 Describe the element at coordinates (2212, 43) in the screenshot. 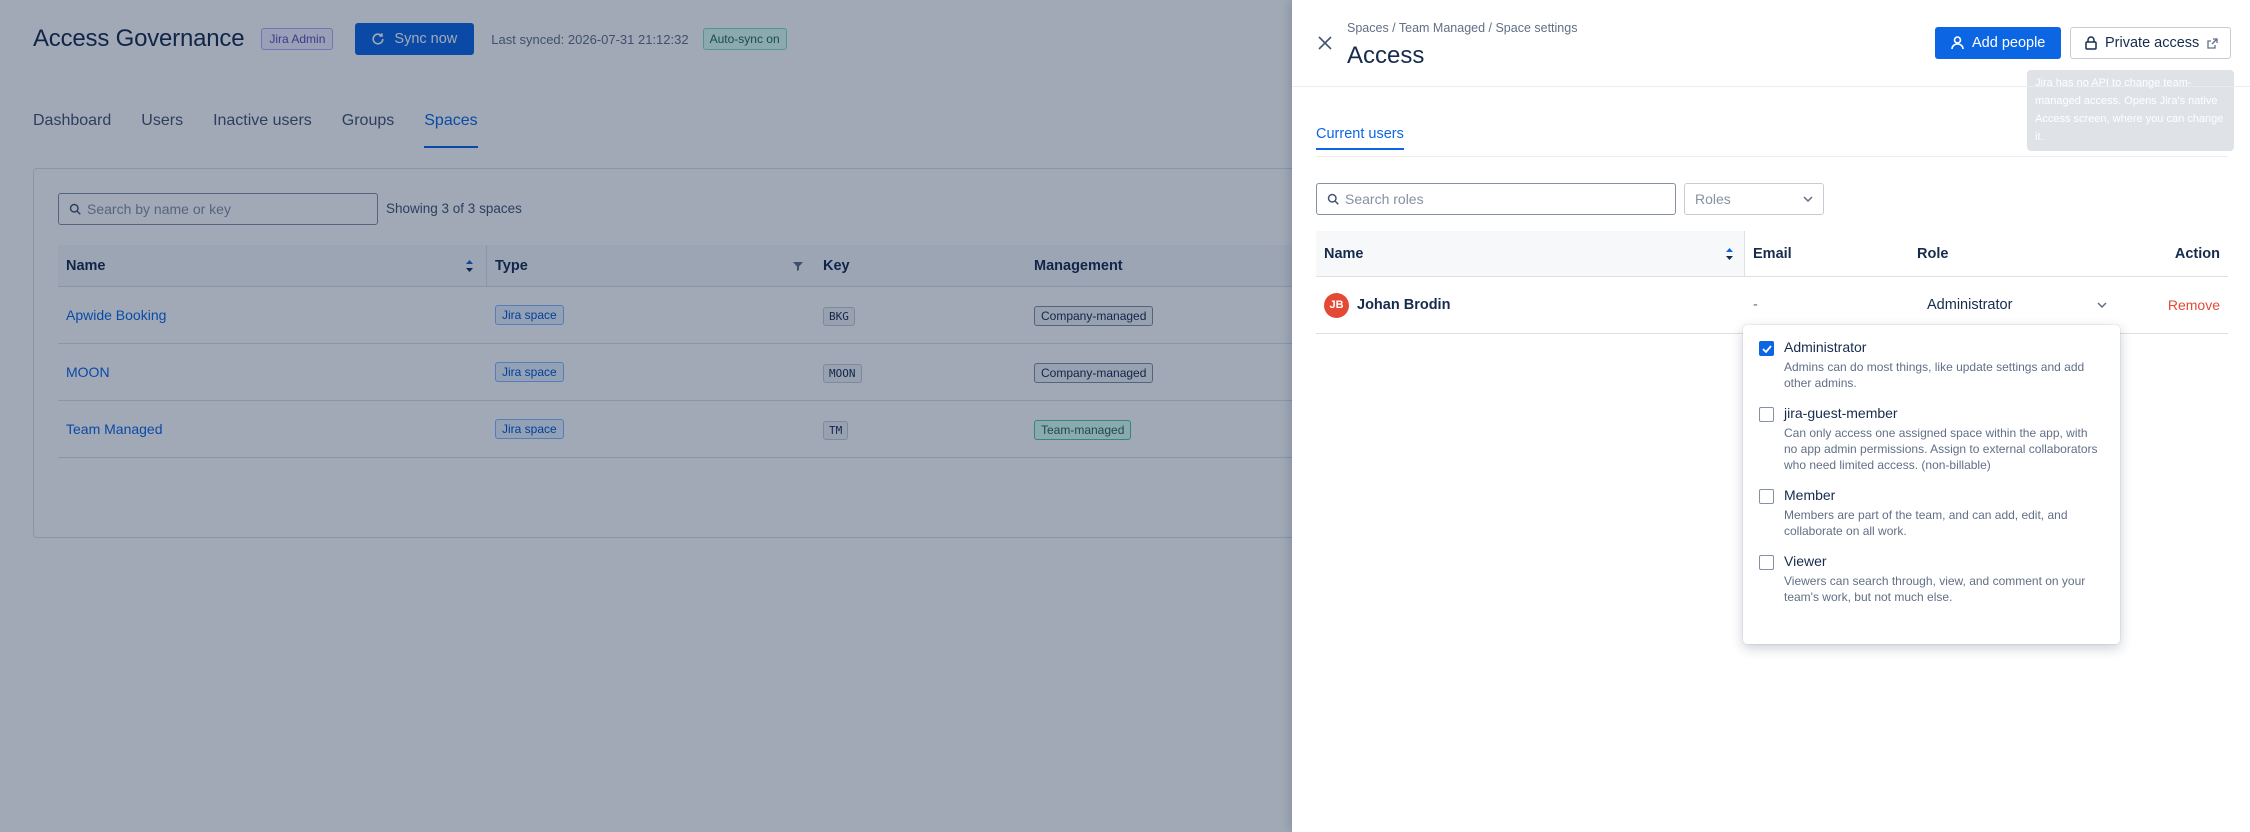

I see `external-link-icon` at that location.